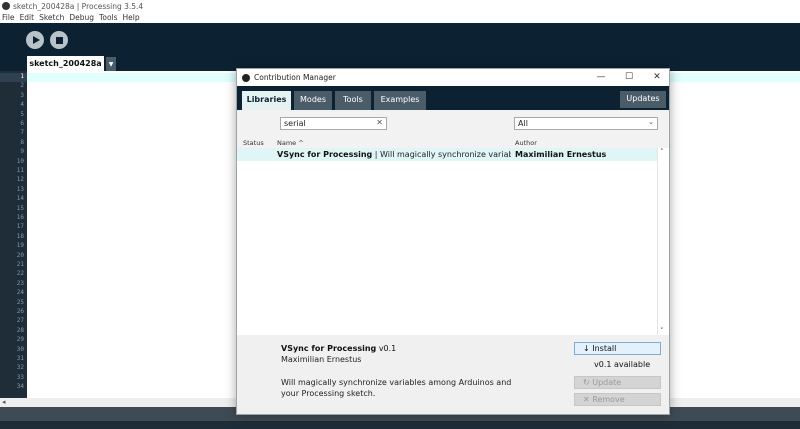 This screenshot has width=800, height=429. I want to click on line-number: 17, so click(20, 227).